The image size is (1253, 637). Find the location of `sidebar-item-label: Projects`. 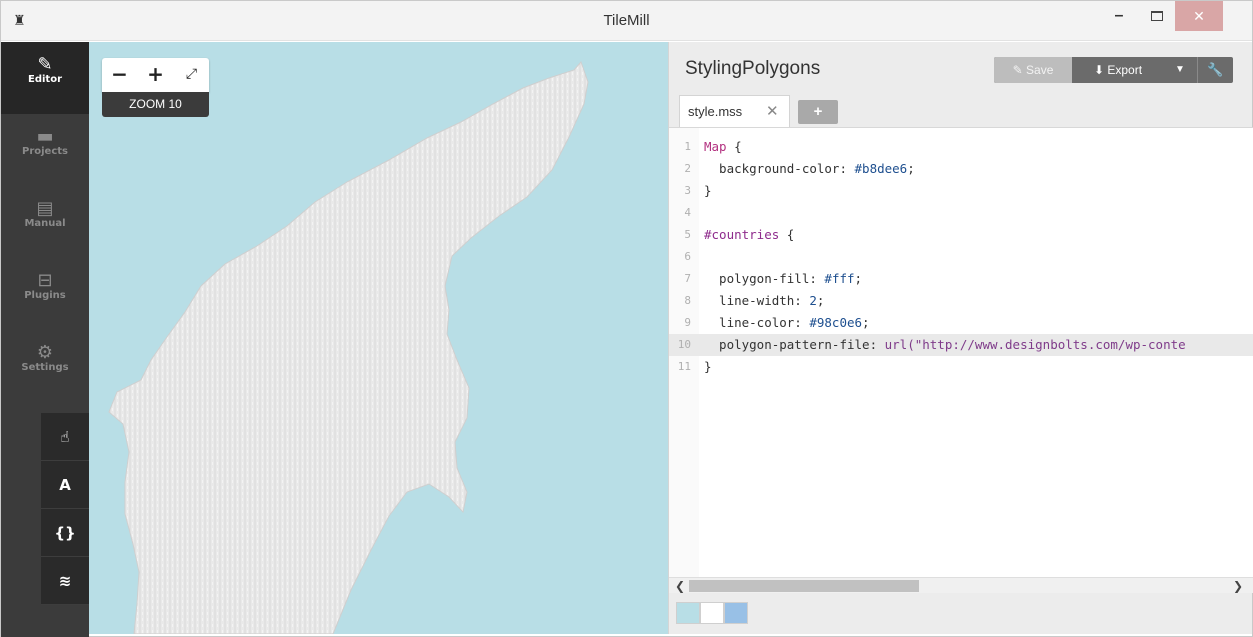

sidebar-item-label: Projects is located at coordinates (44, 151).